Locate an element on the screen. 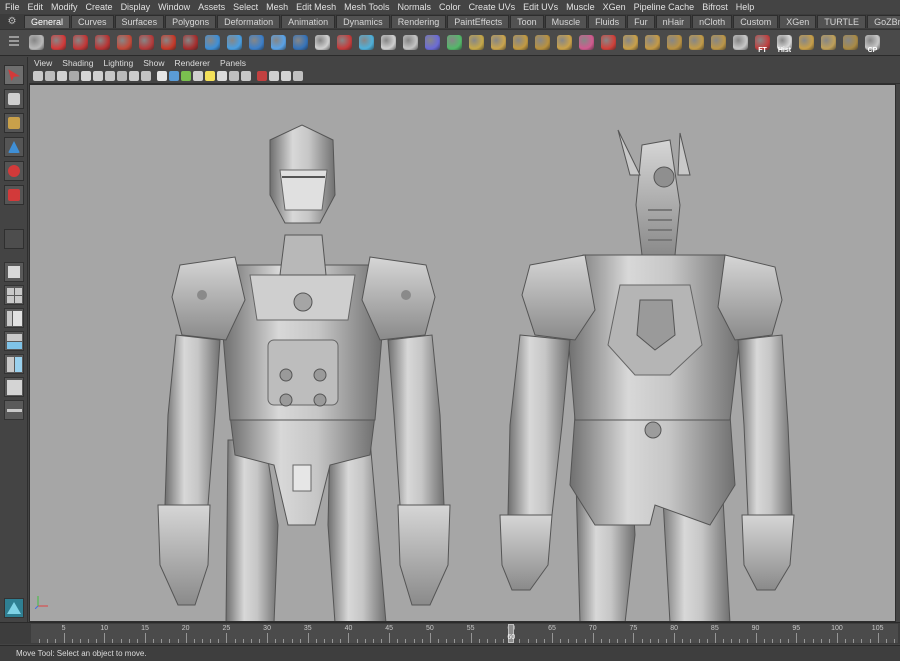  shelf-tab-dynamics: Dynamics is located at coordinates (363, 21).